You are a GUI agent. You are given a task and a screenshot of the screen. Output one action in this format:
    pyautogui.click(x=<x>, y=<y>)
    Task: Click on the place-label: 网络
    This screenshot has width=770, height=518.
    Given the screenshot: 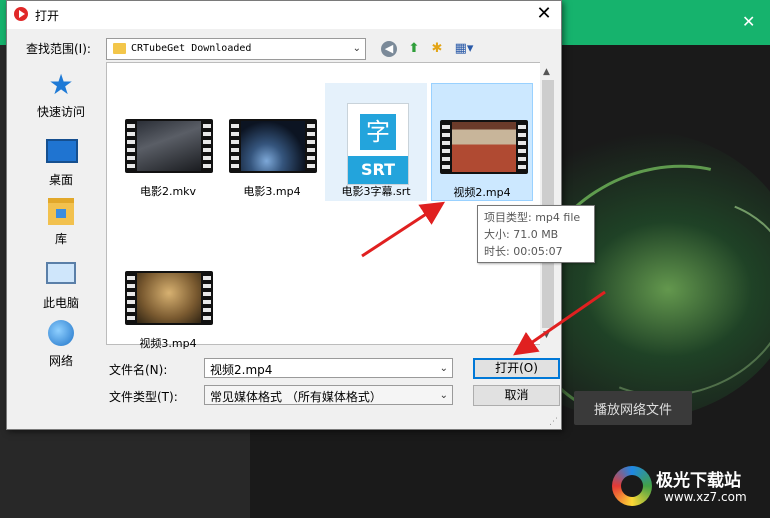 What is the action you would take?
    pyautogui.click(x=60, y=361)
    